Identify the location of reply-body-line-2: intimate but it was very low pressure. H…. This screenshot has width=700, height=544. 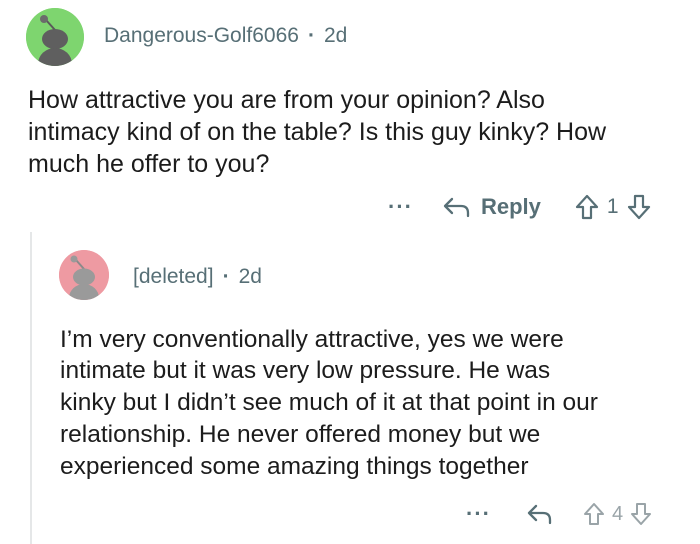
(305, 370).